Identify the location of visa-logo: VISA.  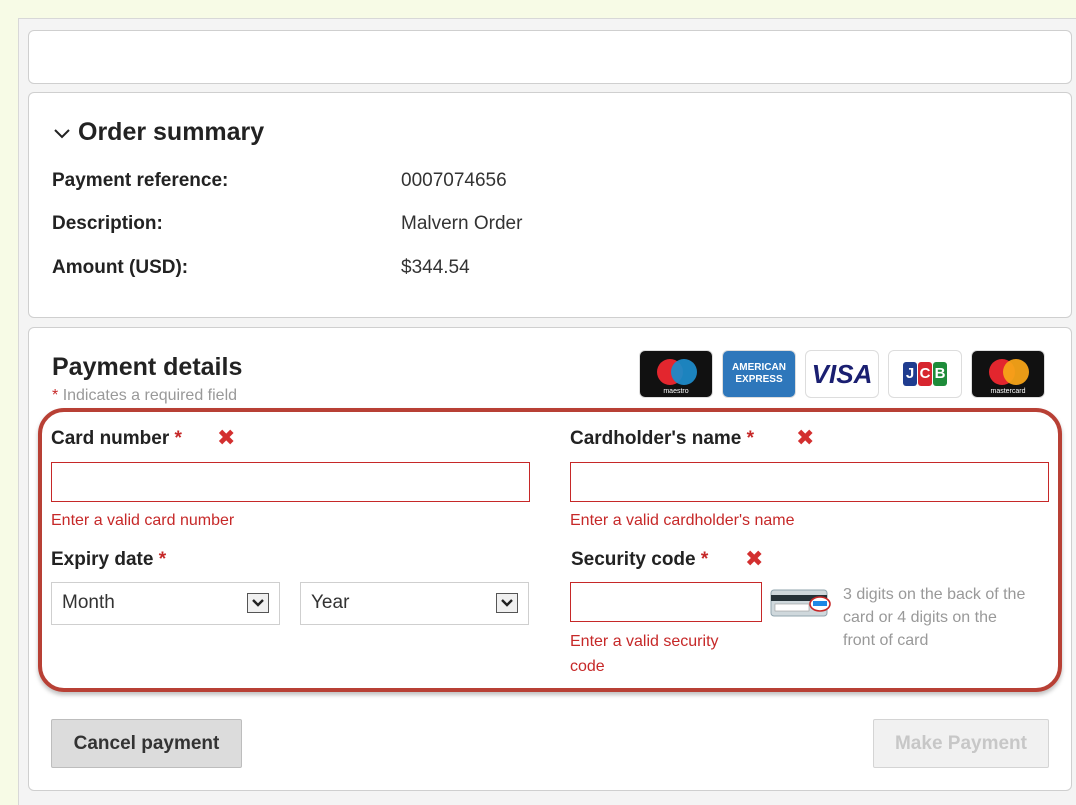
(842, 374).